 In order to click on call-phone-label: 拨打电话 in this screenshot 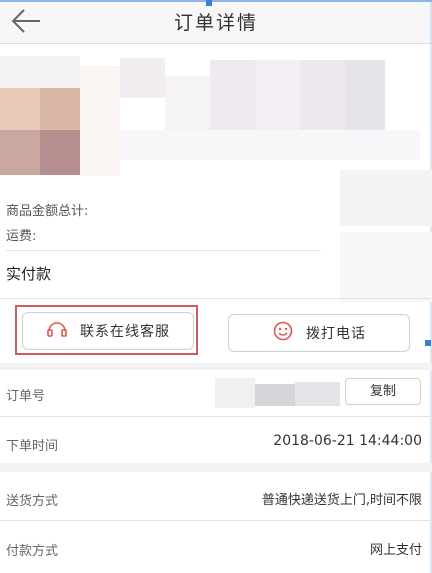, I will do `click(336, 334)`.